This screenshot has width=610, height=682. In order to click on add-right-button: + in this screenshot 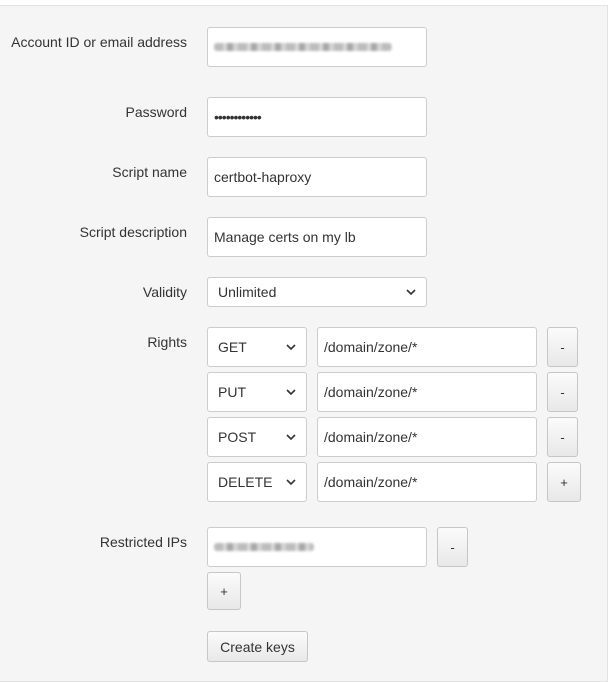, I will do `click(564, 482)`.